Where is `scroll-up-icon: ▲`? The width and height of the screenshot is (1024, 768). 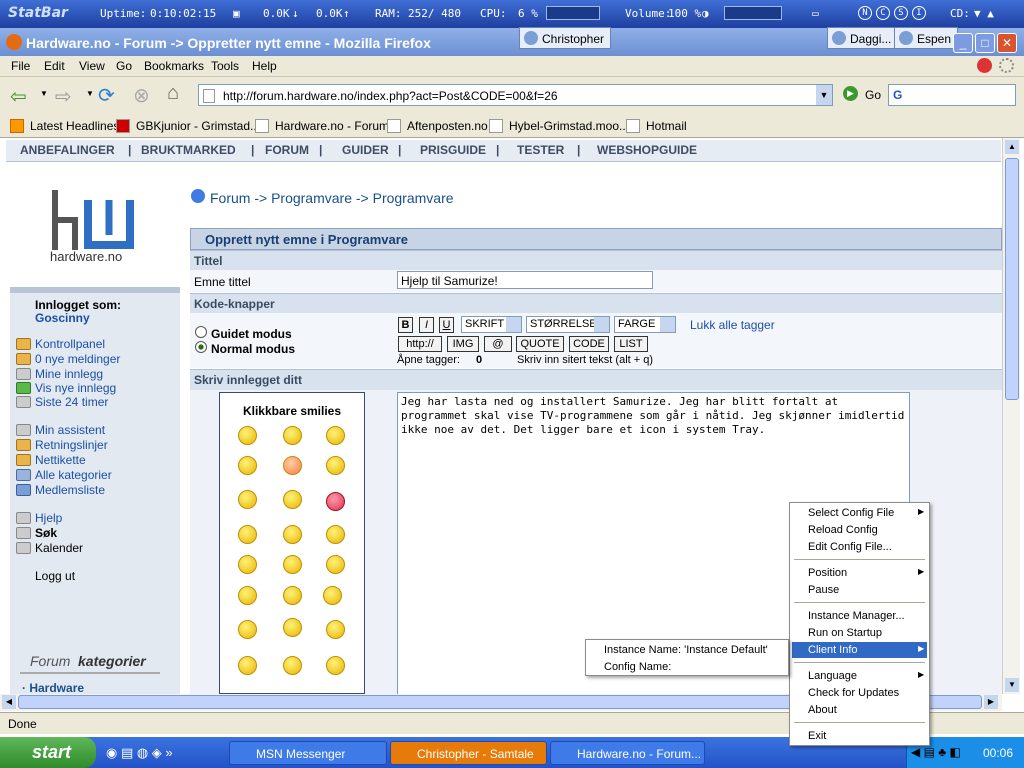 scroll-up-icon: ▲ is located at coordinates (1012, 147).